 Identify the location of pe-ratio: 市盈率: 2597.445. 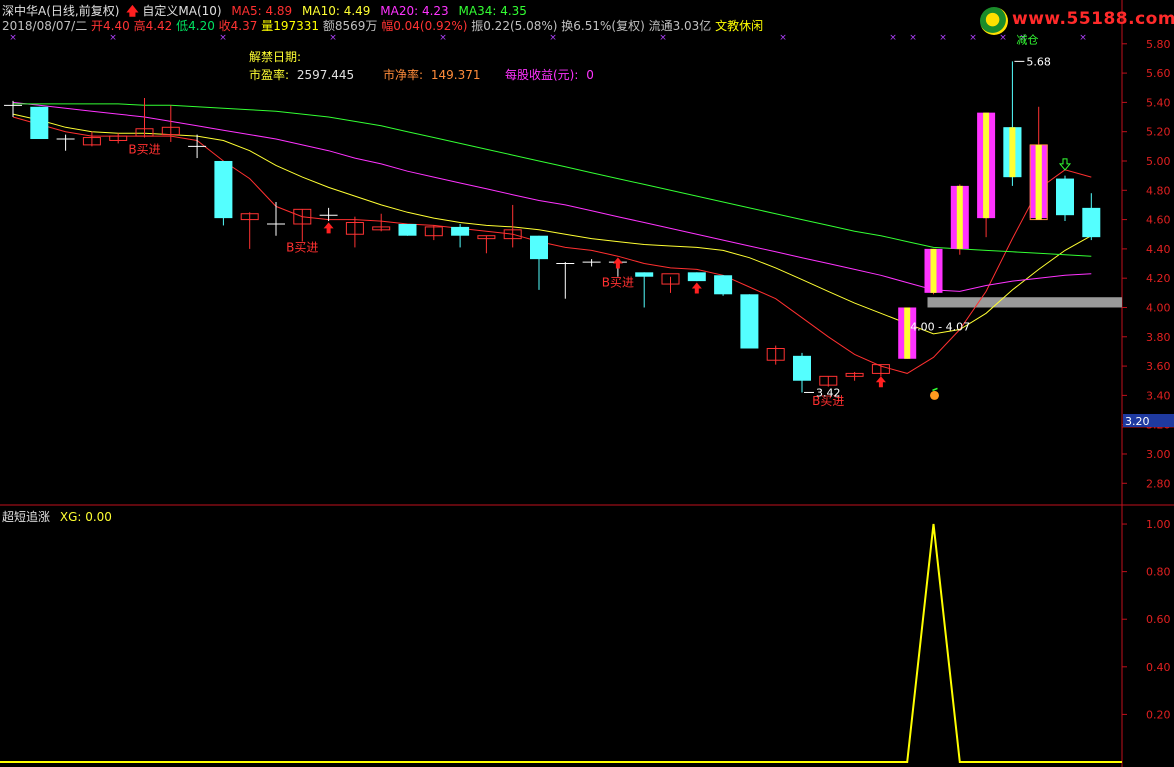
(301, 74).